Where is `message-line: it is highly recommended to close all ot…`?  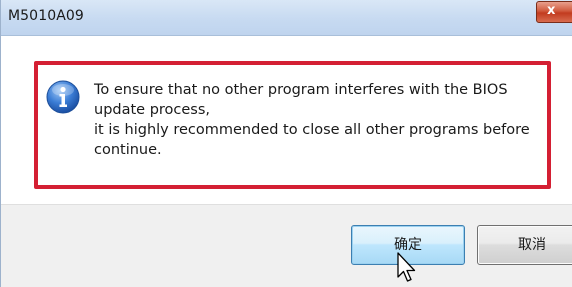 message-line: it is highly recommended to close all ot… is located at coordinates (312, 130).